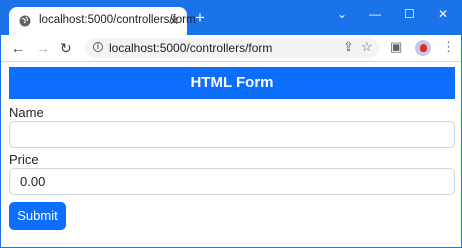 This screenshot has width=462, height=248. What do you see at coordinates (191, 48) in the screenshot?
I see `url-text: localhost:5000/controllers/form` at bounding box center [191, 48].